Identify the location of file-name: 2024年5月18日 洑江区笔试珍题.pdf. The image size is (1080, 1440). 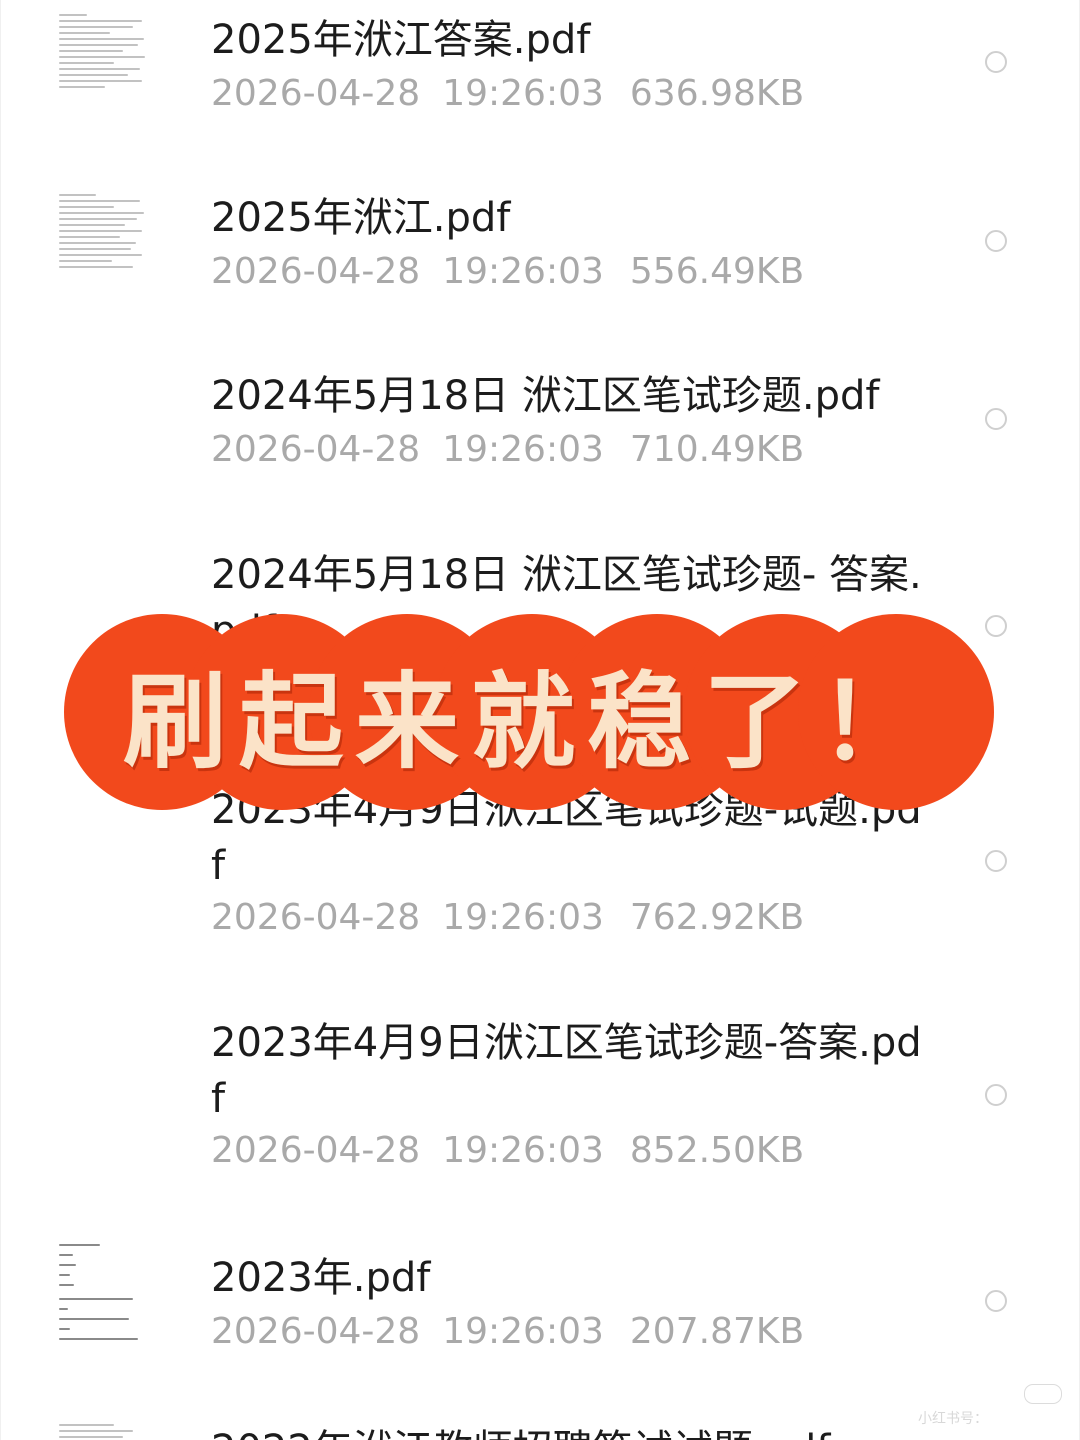
(571, 396).